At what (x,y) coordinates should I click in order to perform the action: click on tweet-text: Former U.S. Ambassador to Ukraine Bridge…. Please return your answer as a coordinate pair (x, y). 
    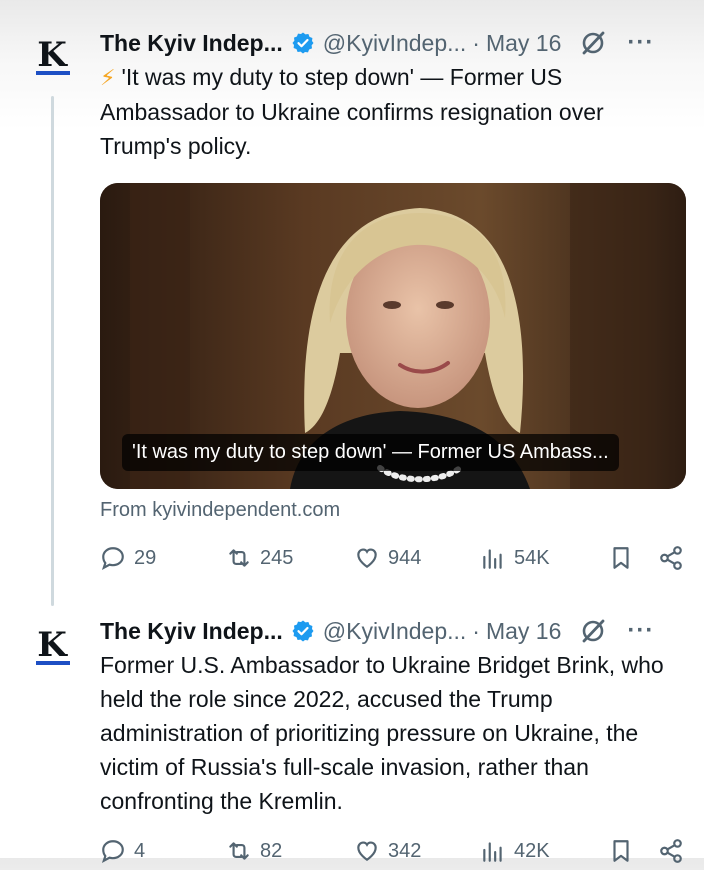
    Looking at the image, I should click on (382, 733).